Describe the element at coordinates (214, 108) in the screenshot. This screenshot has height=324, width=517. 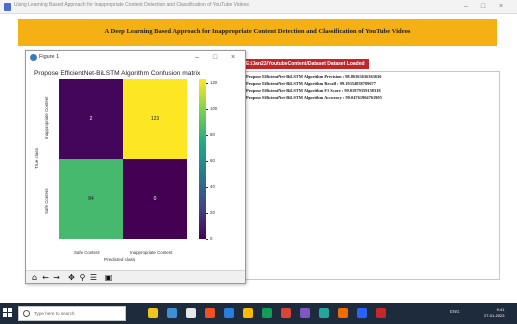
I see `colorbar-tick-label: 100` at that location.